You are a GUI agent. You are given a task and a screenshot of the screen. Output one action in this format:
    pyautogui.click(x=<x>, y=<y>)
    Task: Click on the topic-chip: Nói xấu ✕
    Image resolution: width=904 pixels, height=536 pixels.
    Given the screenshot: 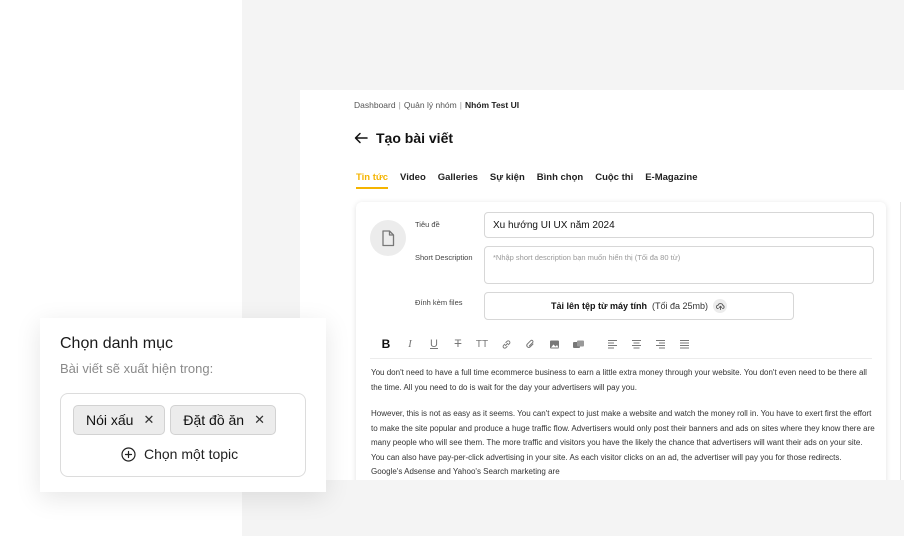 What is the action you would take?
    pyautogui.click(x=119, y=420)
    